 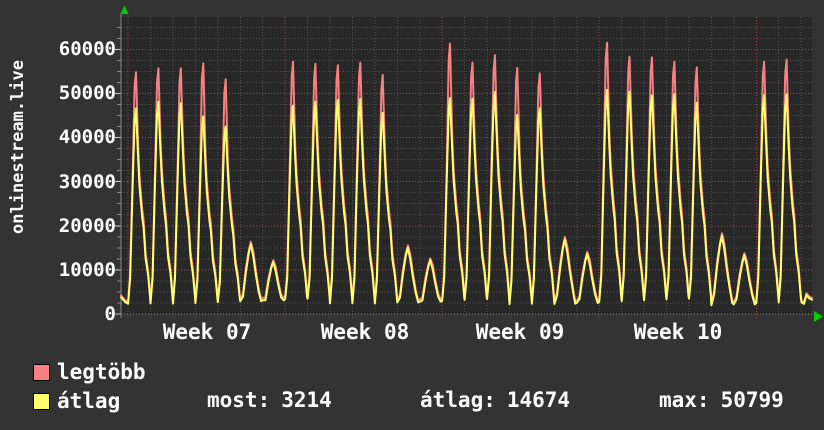 I want to click on y-tick-label-50000: 50000, so click(x=87, y=93).